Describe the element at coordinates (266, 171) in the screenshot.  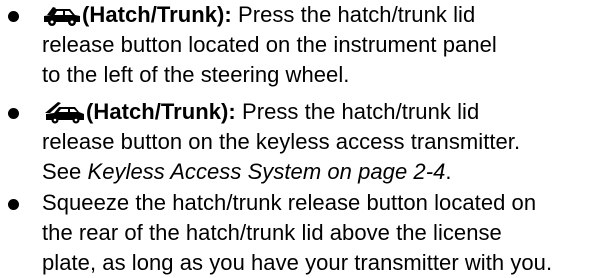
I see `cross-reference: Keyless Access System on page 2-4` at that location.